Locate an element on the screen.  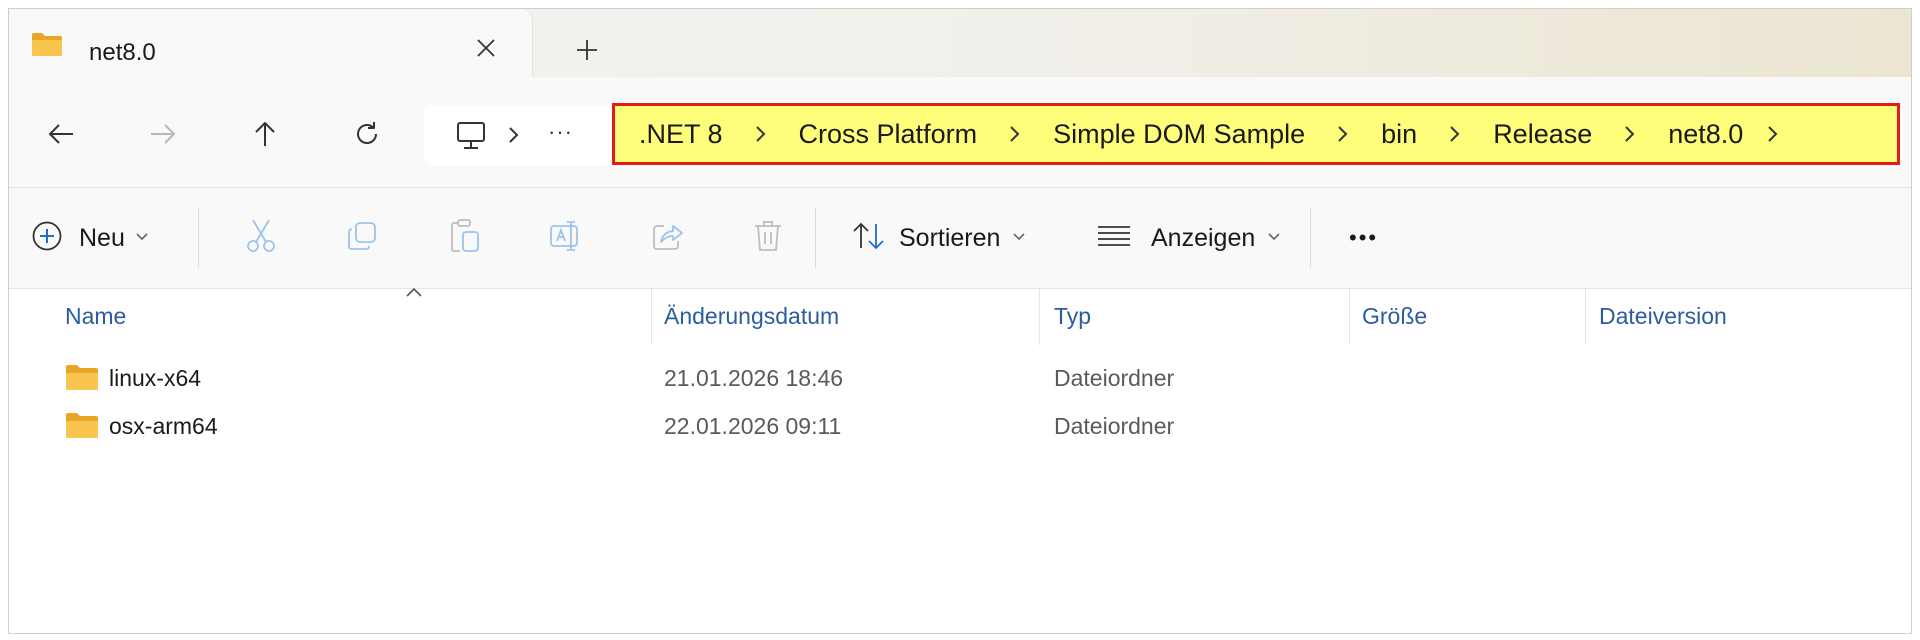
sort-button: Sortieren is located at coordinates (938, 238).